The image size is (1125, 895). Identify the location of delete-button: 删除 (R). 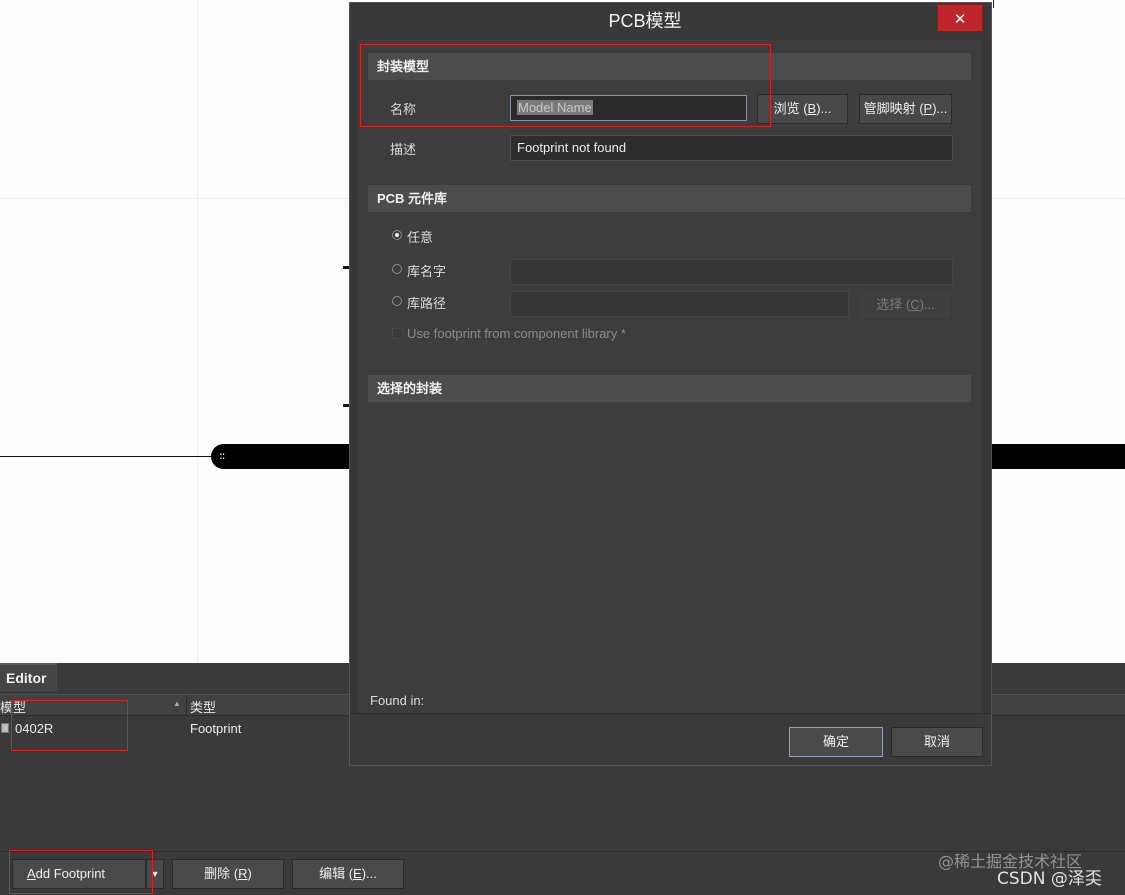
(228, 874).